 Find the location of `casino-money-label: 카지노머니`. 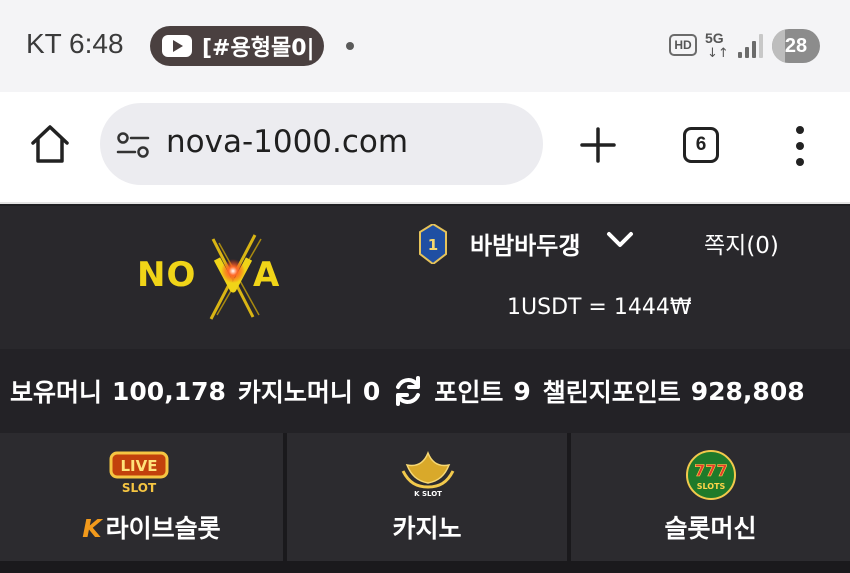

casino-money-label: 카지노머니 is located at coordinates (295, 392).